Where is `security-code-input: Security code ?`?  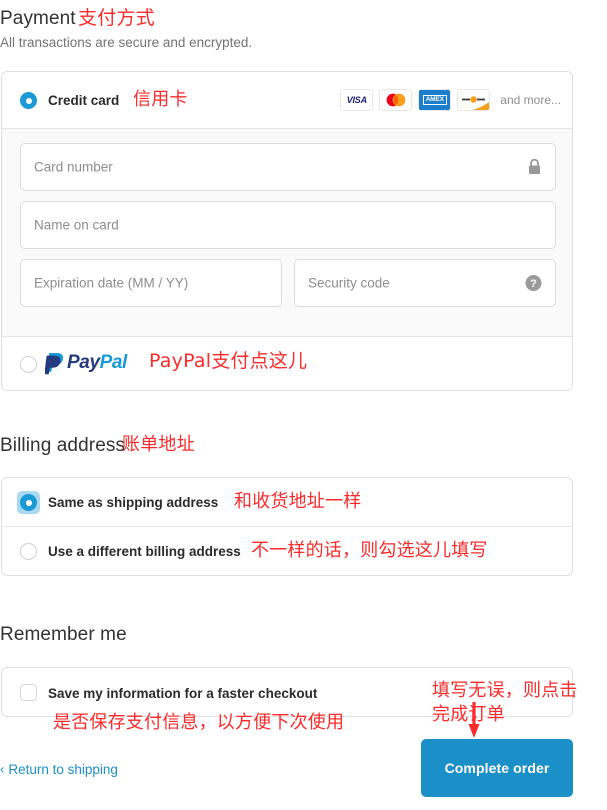
security-code-input: Security code ? is located at coordinates (425, 283).